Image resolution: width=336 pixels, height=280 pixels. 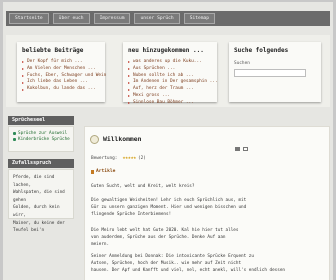 I want to click on nav-tab-ueber-euch: über euch, so click(x=71, y=18).